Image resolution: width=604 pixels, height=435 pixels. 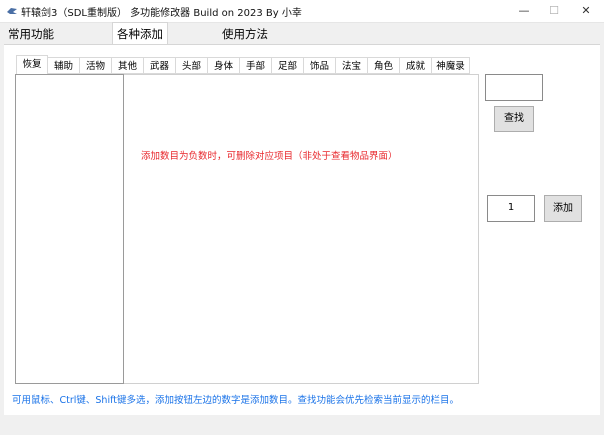 What do you see at coordinates (554, 11) in the screenshot?
I see `maximize-button: ☐` at bounding box center [554, 11].